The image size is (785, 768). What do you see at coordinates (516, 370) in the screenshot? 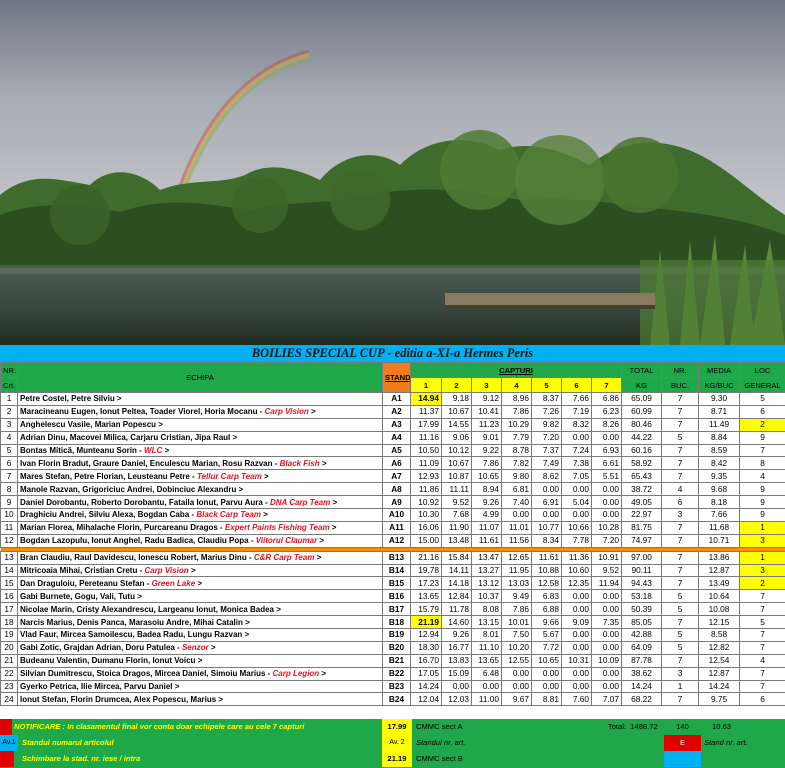
I see `header-capturi: CAPTURI` at bounding box center [516, 370].